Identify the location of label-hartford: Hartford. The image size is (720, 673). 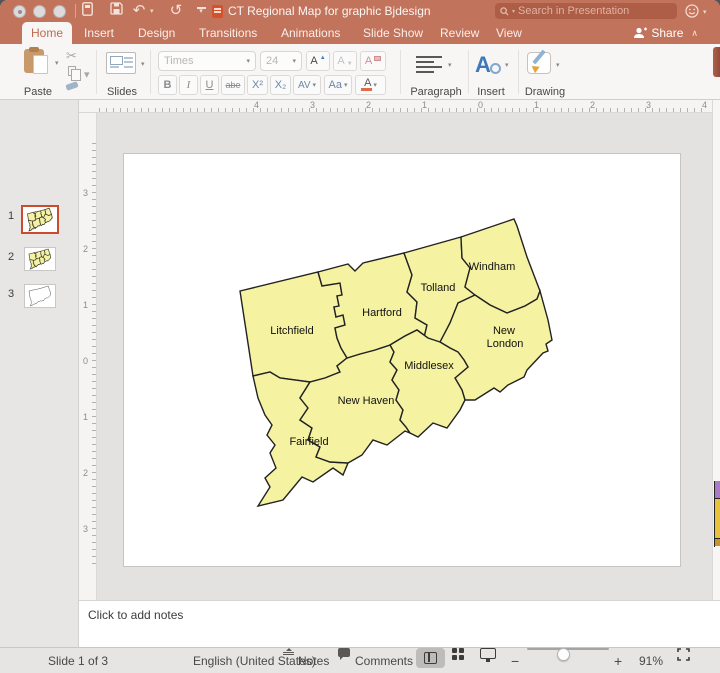
(382, 313).